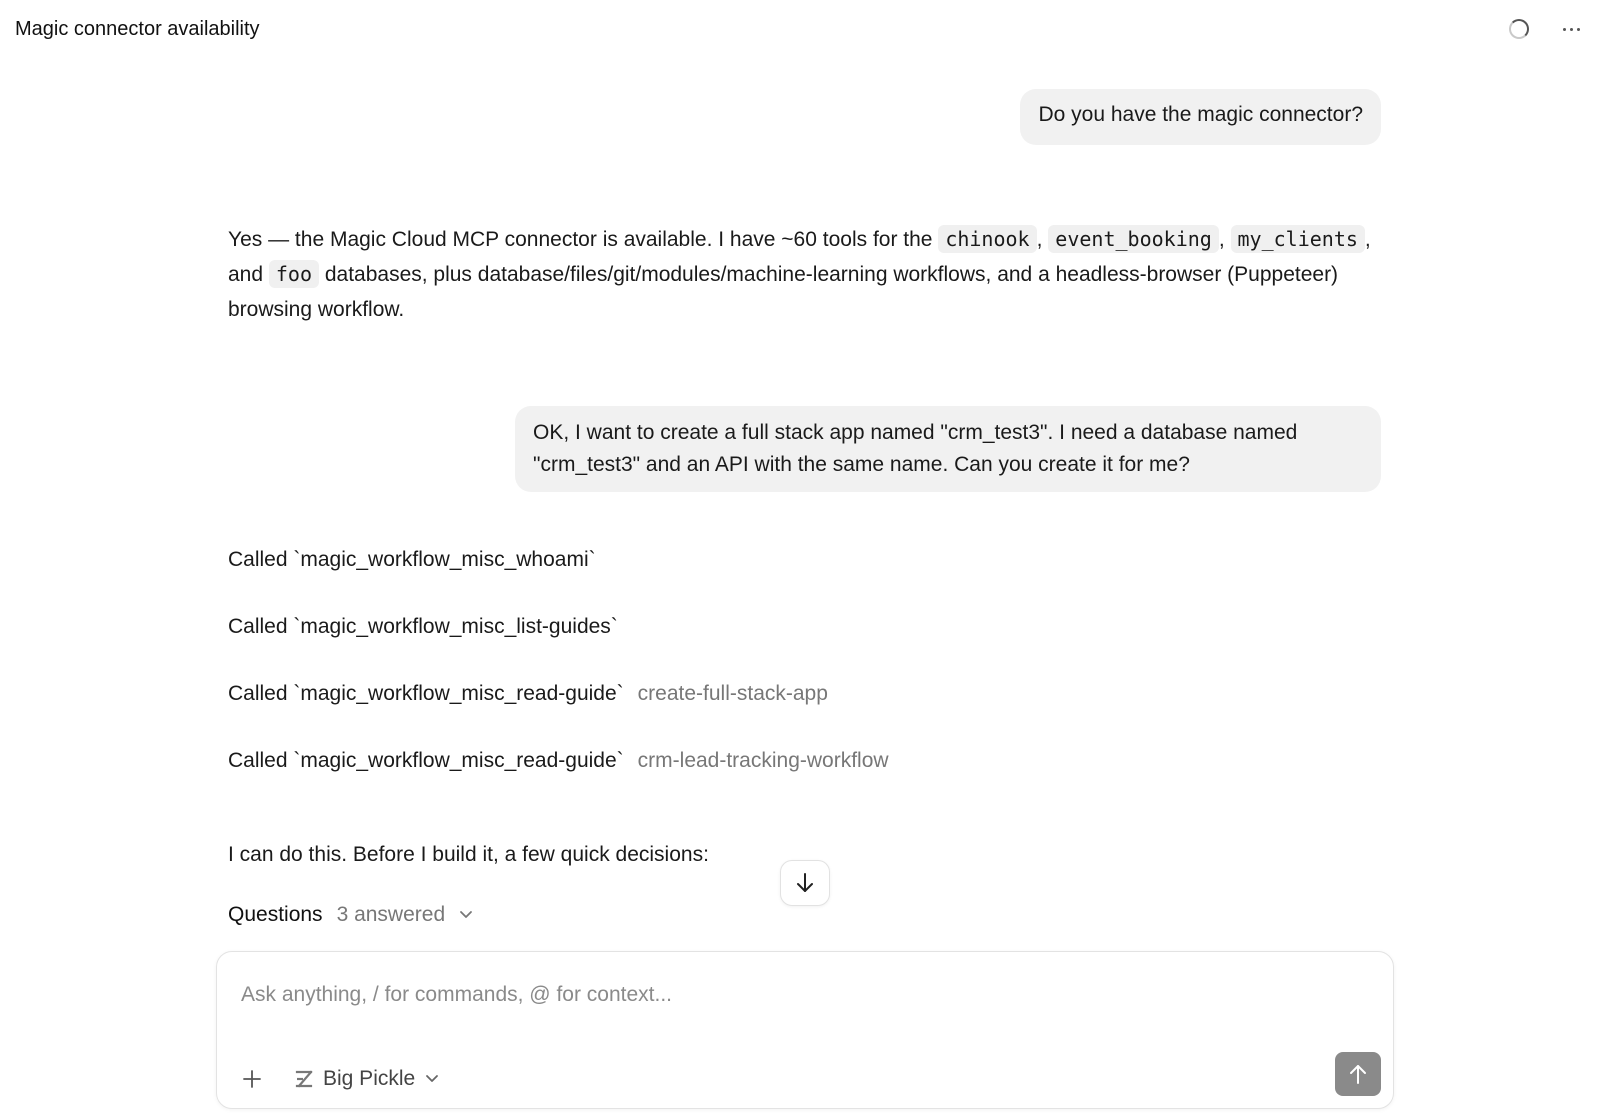  I want to click on tool-call-label: Called `magic_workflow_misc_list-guides`, so click(423, 626).